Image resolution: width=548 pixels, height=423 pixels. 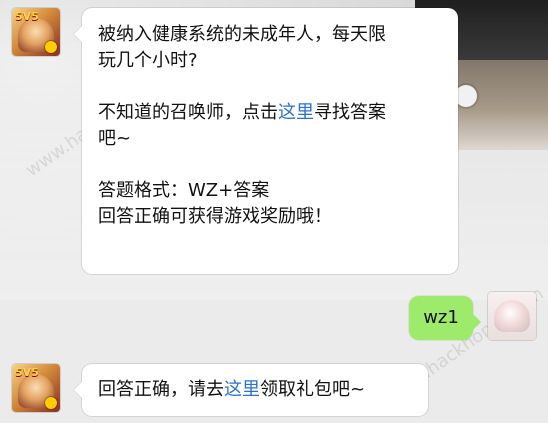 I want to click on user-avatar, so click(x=512, y=316).